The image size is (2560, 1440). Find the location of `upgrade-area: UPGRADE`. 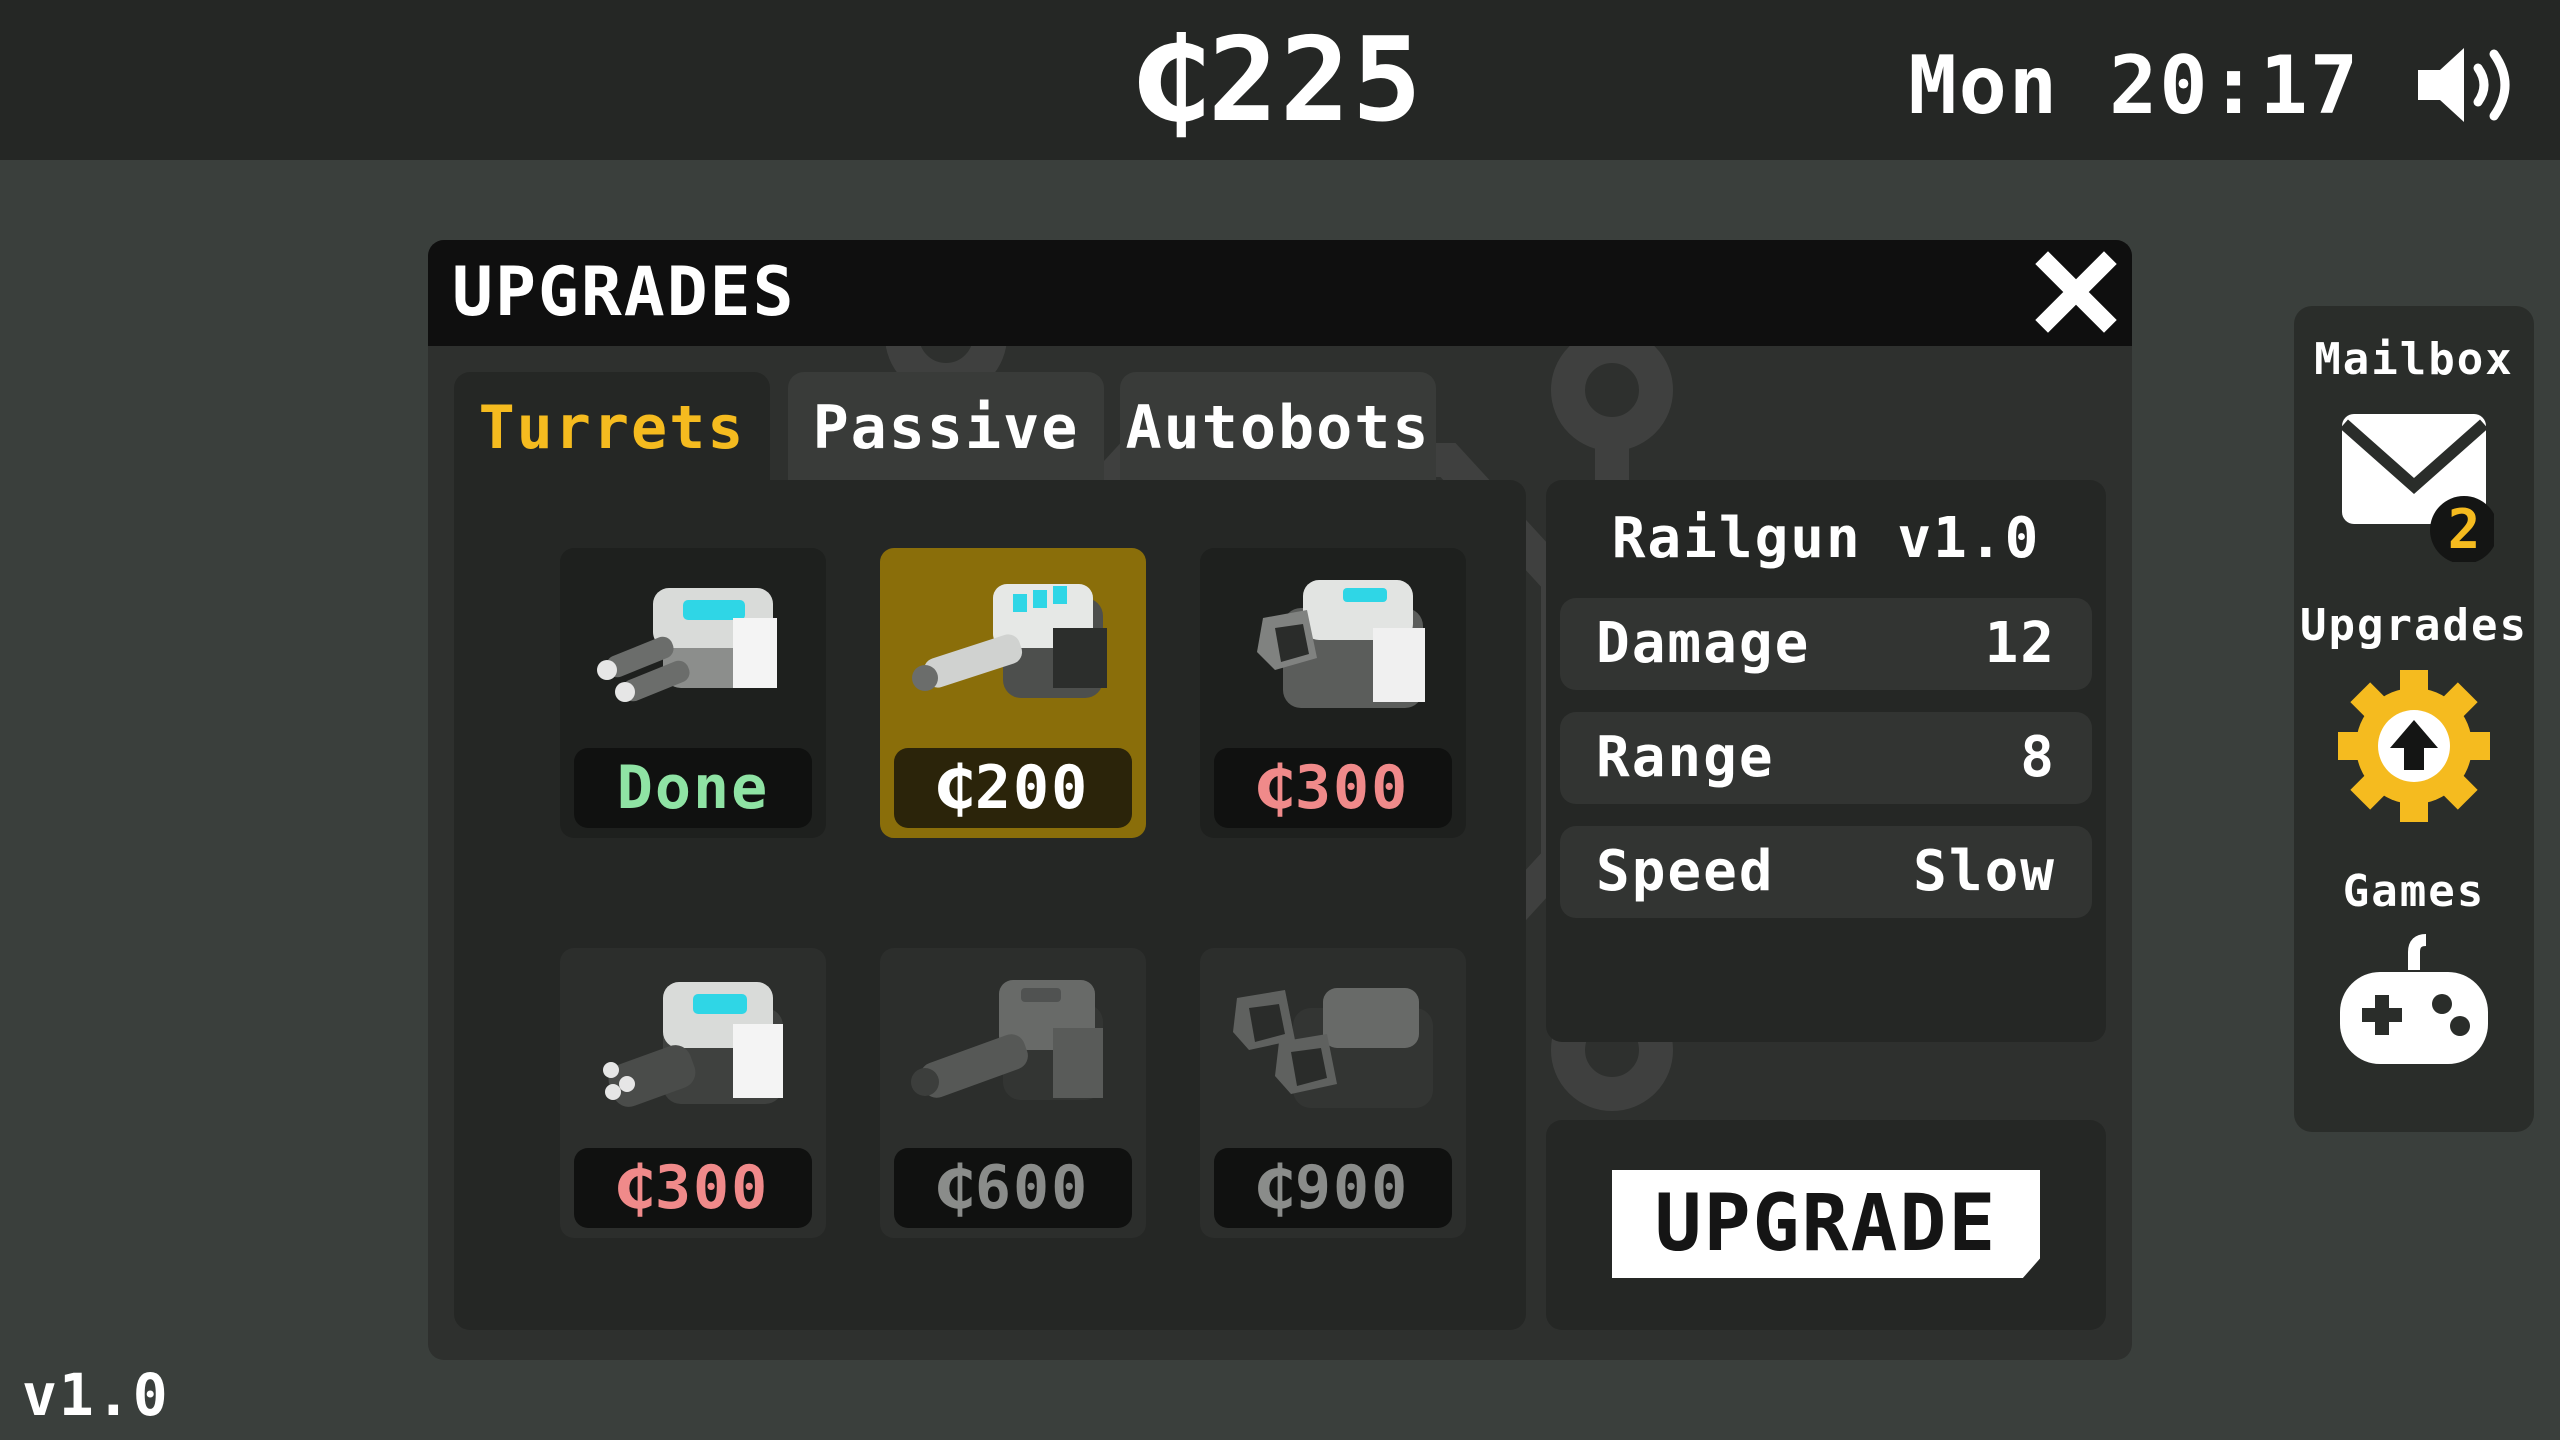

upgrade-area: UPGRADE is located at coordinates (1826, 1225).